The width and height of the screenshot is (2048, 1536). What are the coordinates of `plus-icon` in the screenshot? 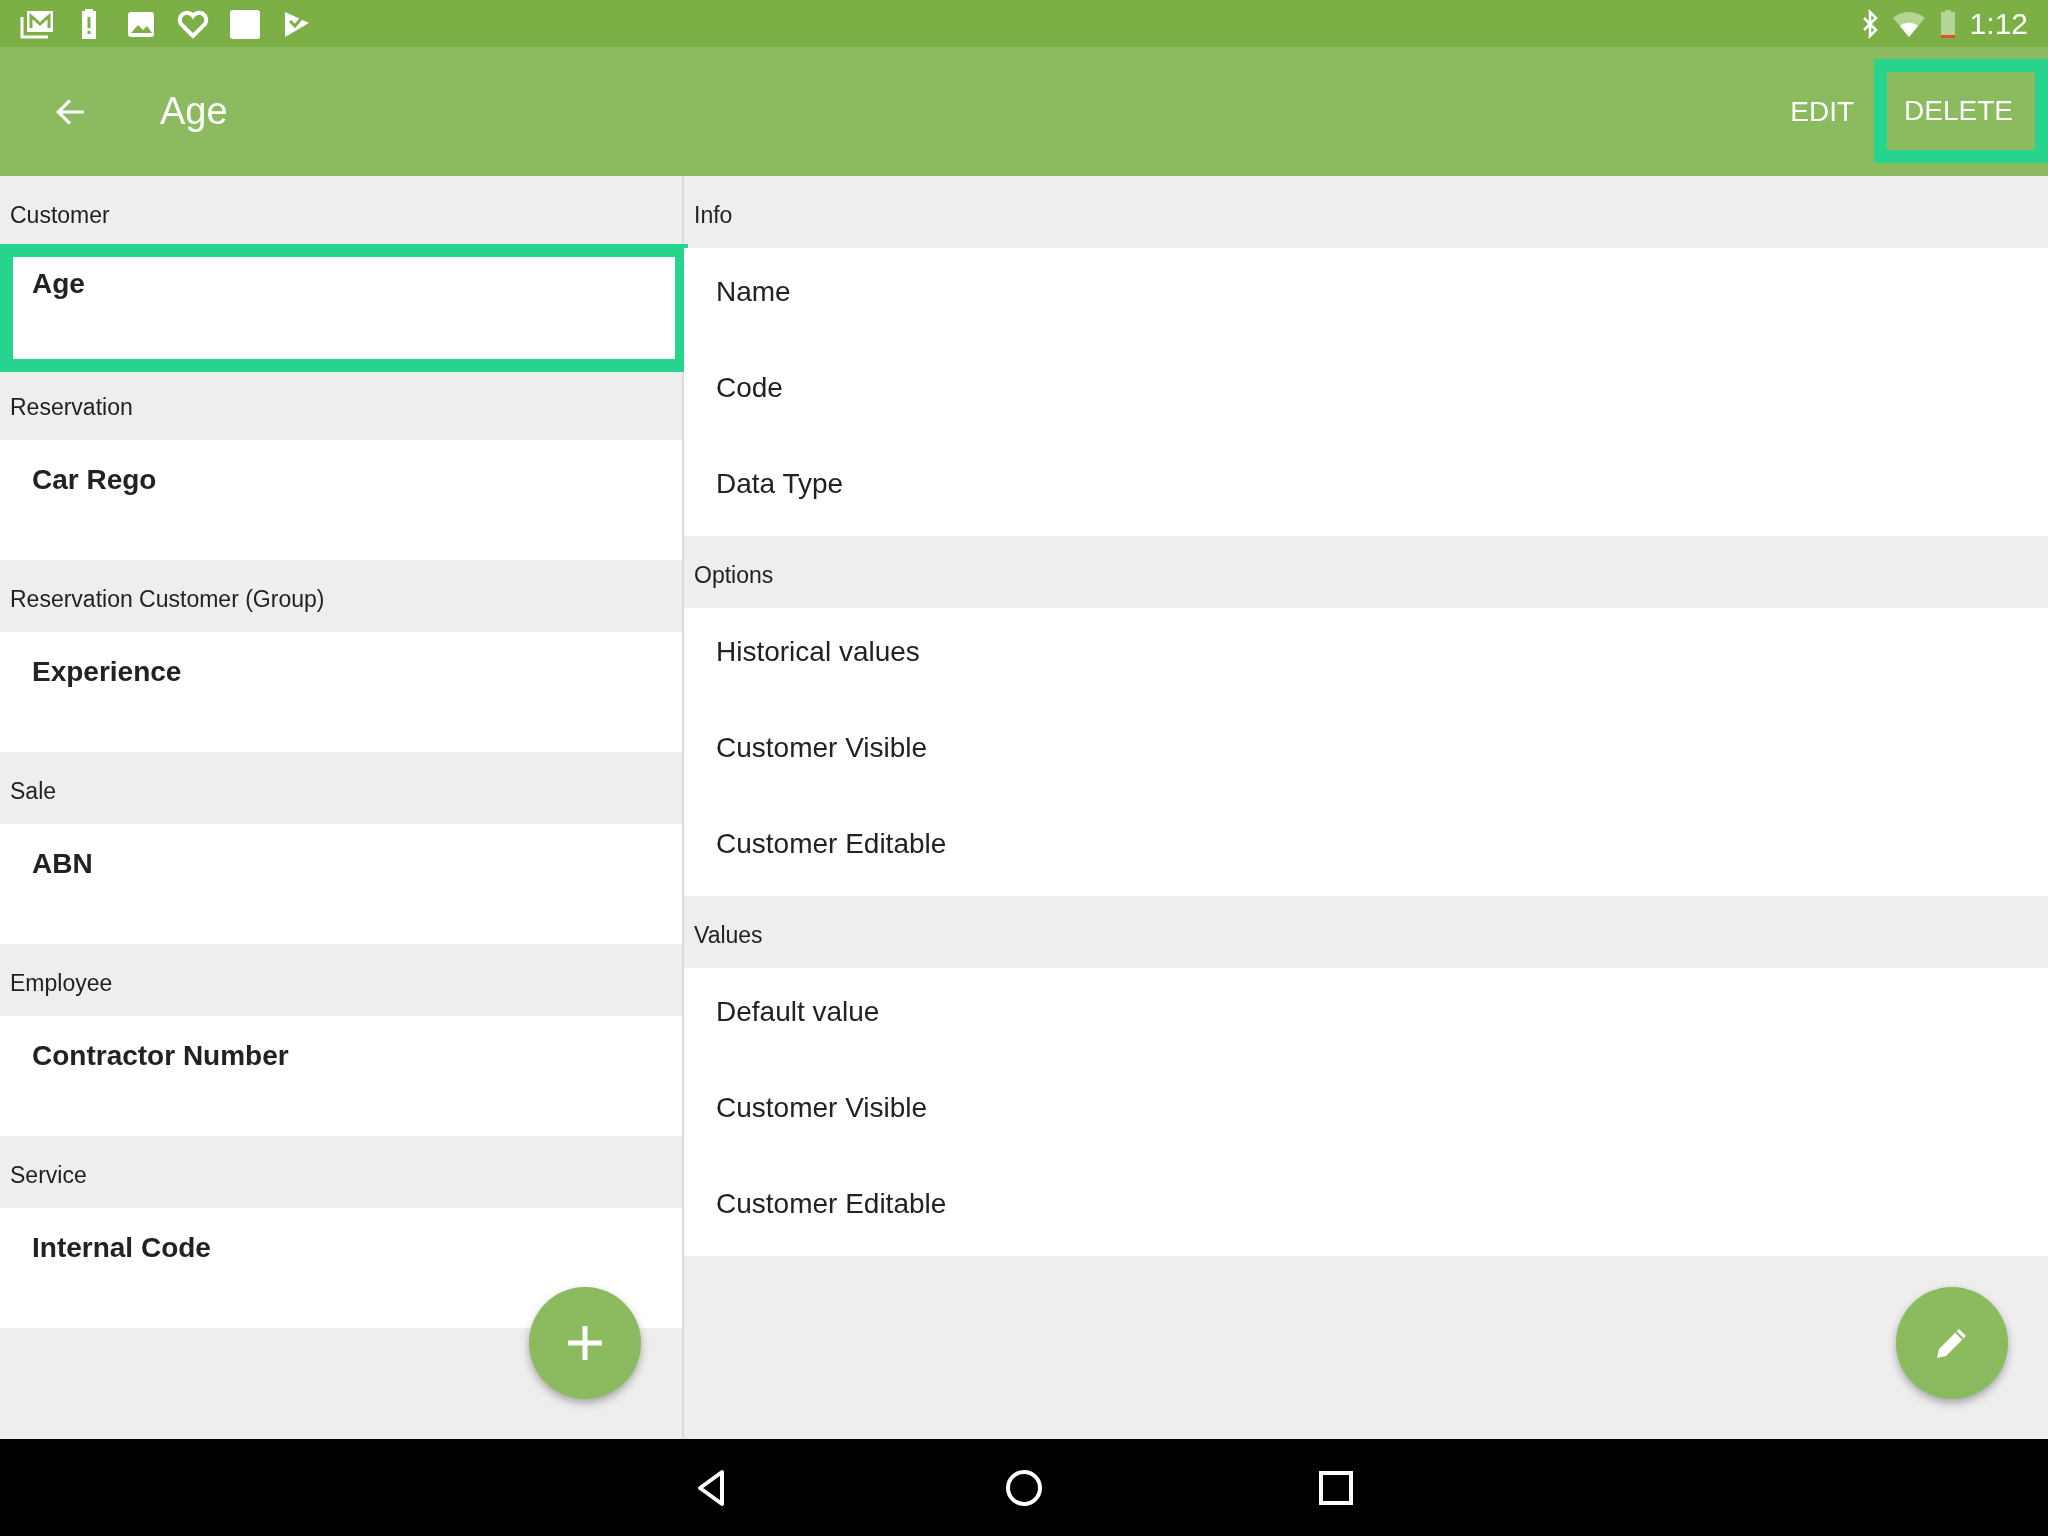 It's located at (585, 1343).